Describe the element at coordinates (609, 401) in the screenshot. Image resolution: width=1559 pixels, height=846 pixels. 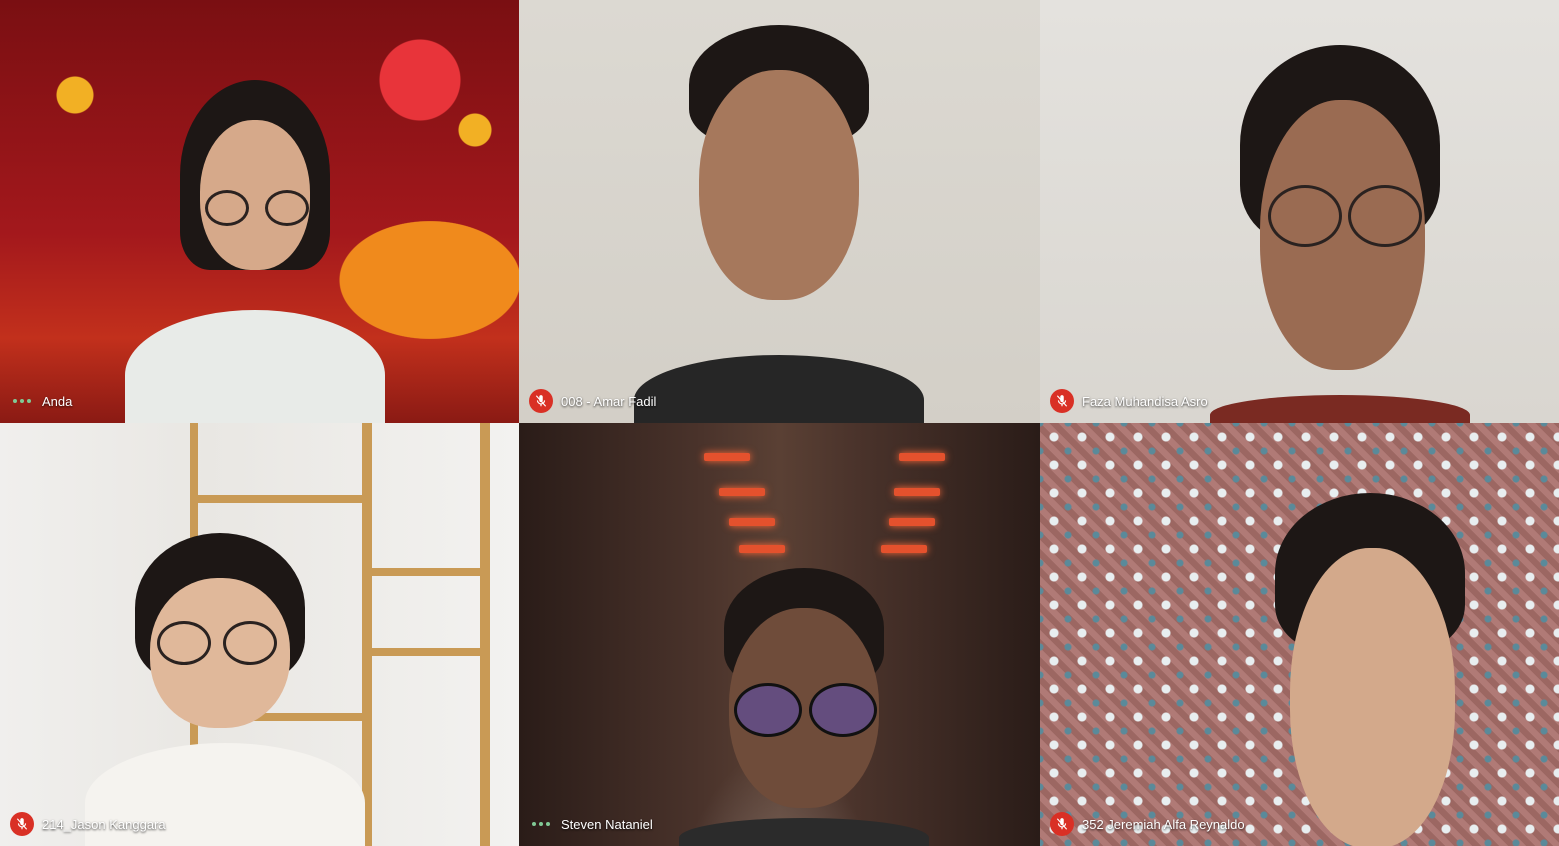
I see `participant-name: 008 - Amar Fadil` at that location.